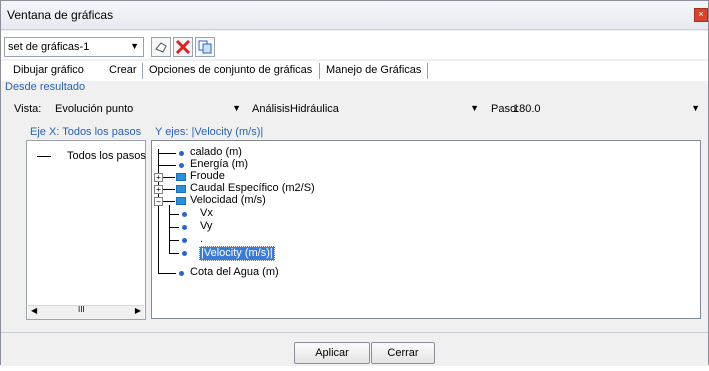 The image size is (709, 371). Describe the element at coordinates (60, 15) in the screenshot. I see `window-title: Ventana de gráficas` at that location.